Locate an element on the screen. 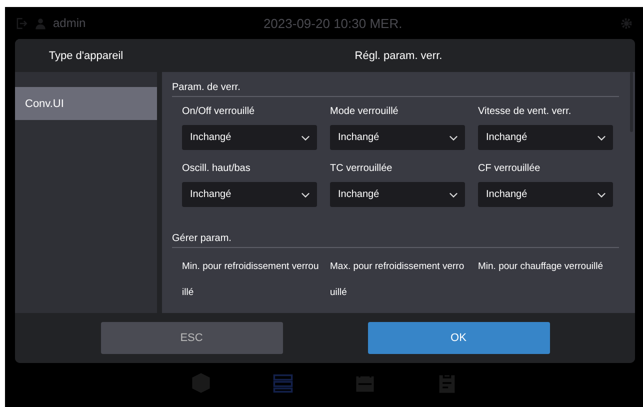 This screenshot has width=643, height=407. field-label: CF verrouillée is located at coordinates (510, 169).